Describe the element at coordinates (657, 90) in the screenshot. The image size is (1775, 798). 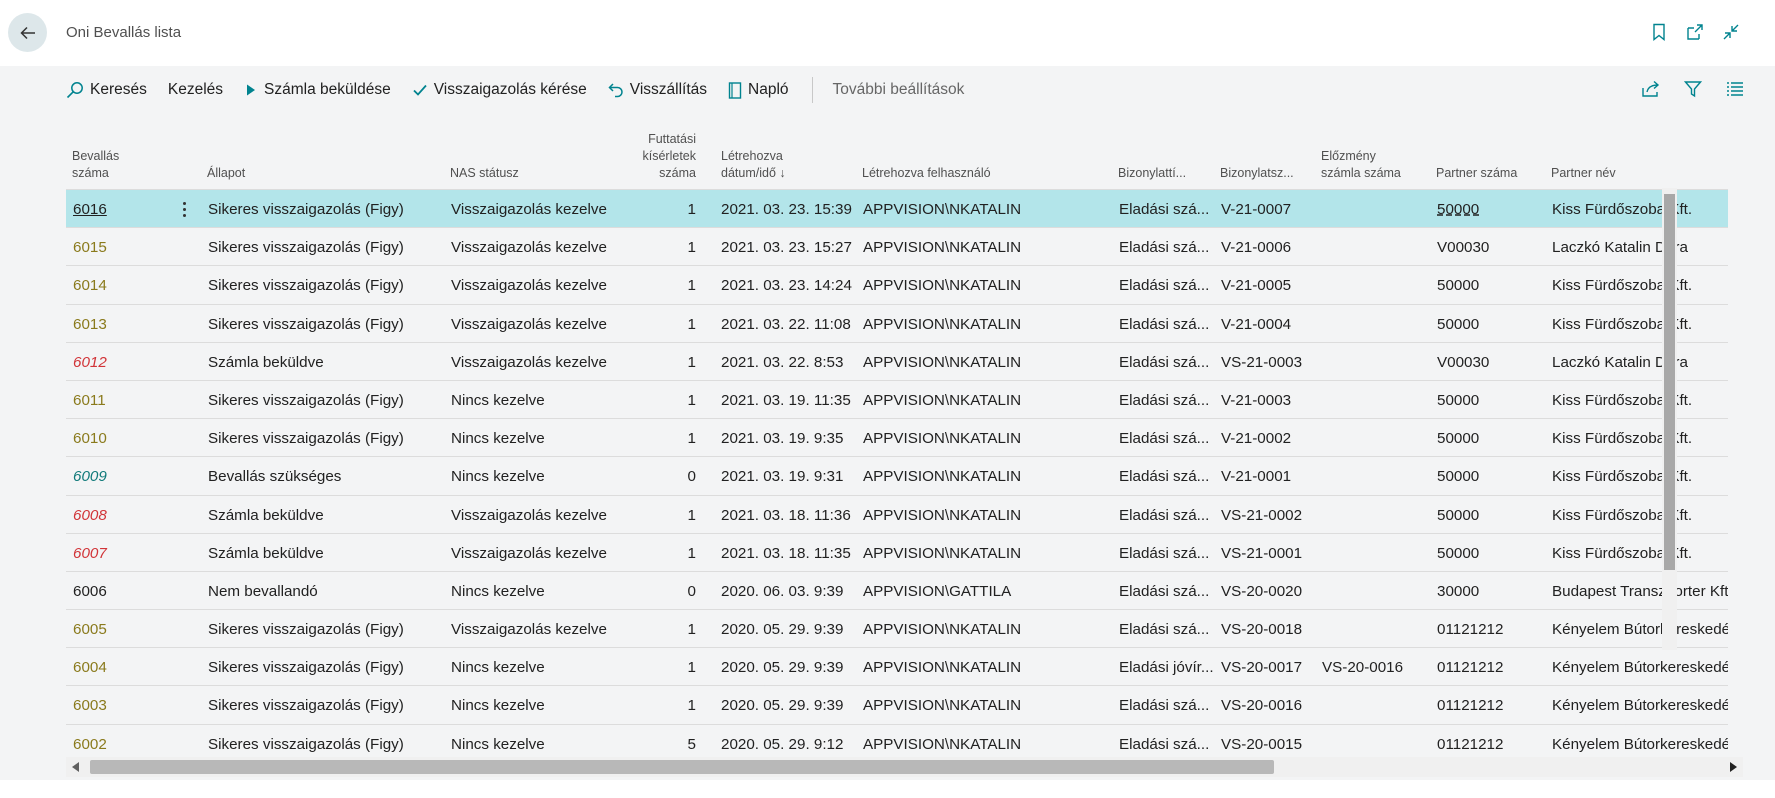
I see `rollback-action: Visszállítás` at that location.